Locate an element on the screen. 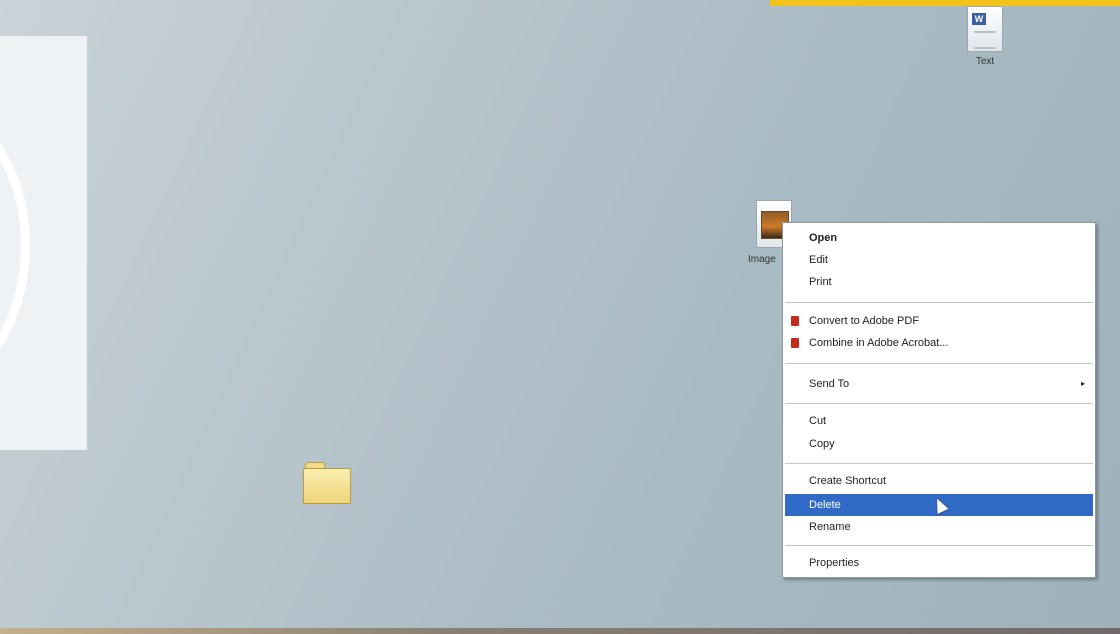  menu-item-label: Rename is located at coordinates (830, 527).